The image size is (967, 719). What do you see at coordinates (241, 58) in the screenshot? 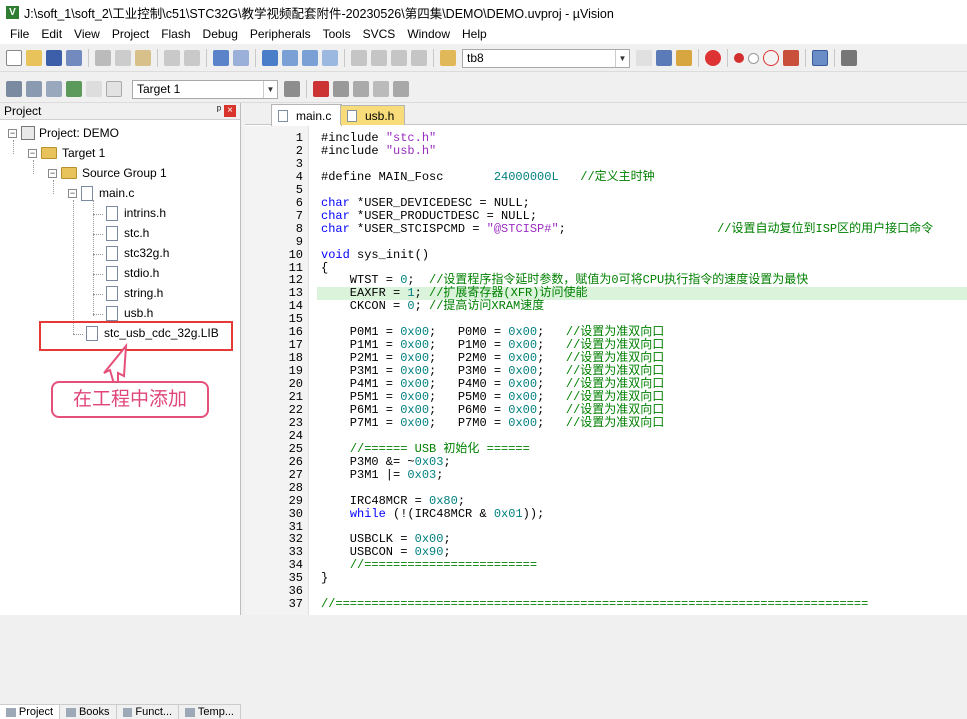
I see `nav-forward-icon` at bounding box center [241, 58].